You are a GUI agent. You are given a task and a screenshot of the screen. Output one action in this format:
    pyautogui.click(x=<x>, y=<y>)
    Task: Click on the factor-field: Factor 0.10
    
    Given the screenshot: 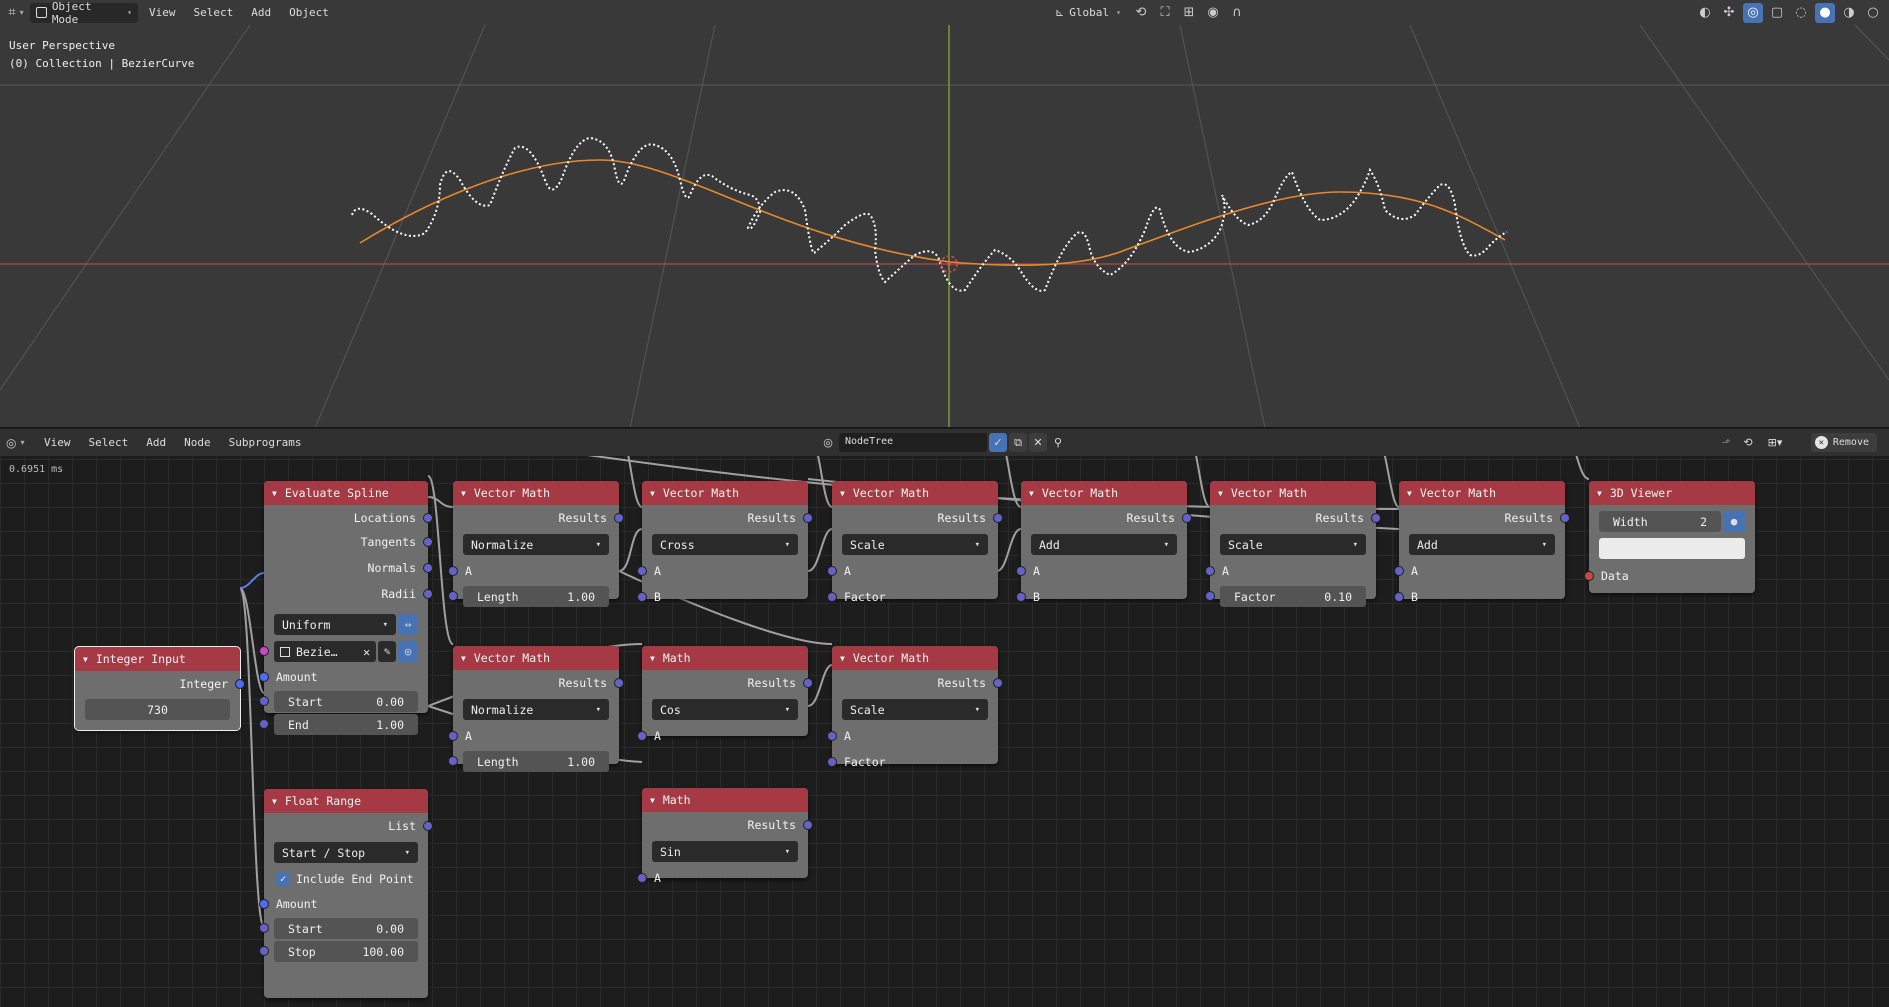 What is the action you would take?
    pyautogui.click(x=1285, y=596)
    